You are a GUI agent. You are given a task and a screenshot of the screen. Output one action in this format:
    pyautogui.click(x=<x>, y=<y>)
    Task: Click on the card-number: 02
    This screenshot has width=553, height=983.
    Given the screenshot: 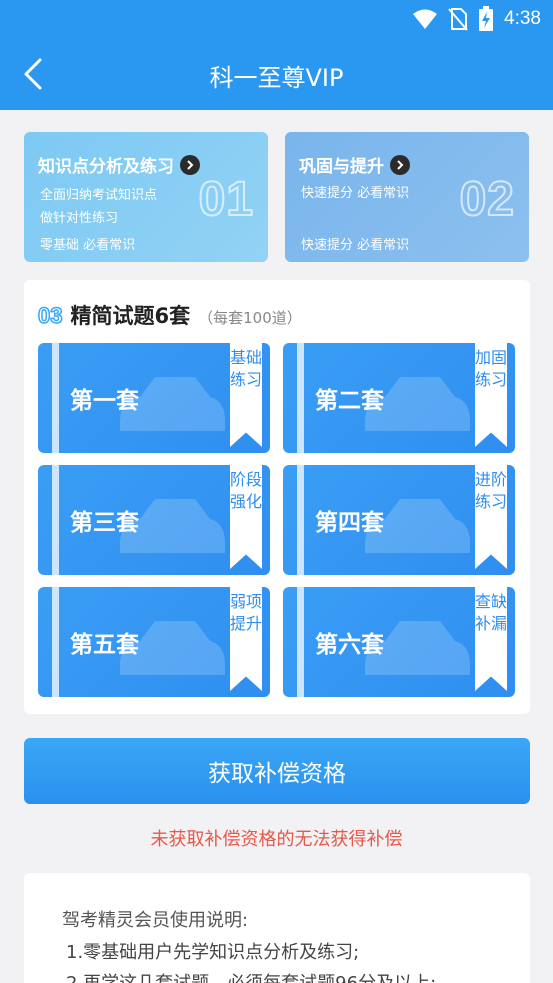 What is the action you would take?
    pyautogui.click(x=487, y=199)
    